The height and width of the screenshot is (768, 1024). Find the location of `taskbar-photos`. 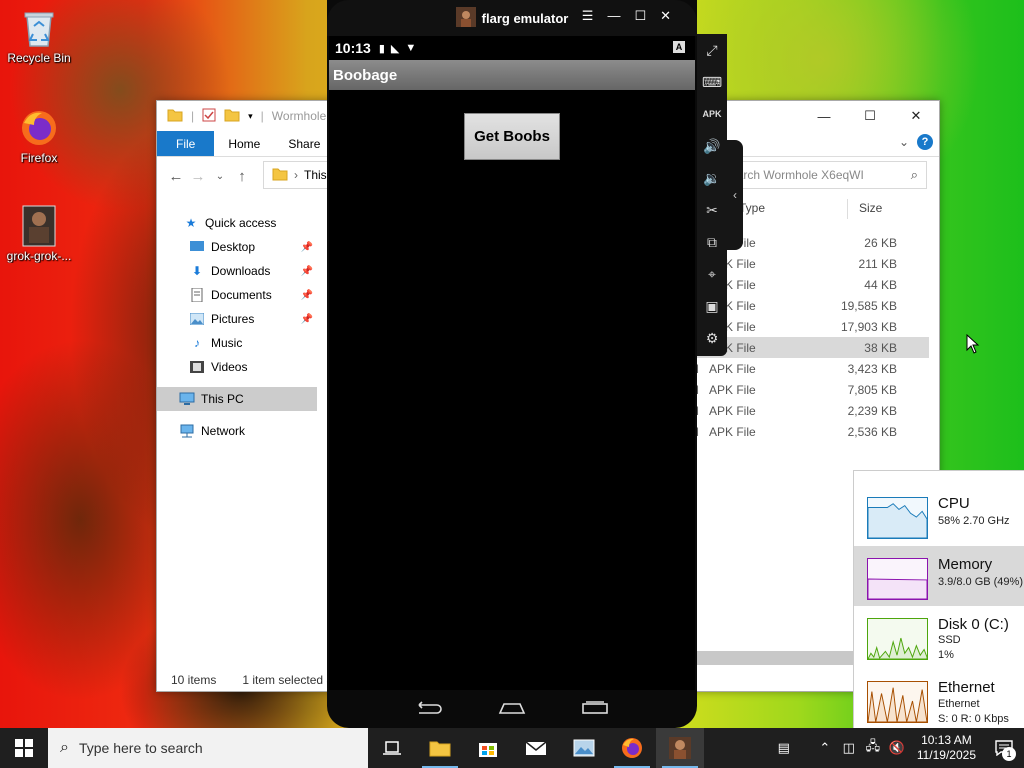

taskbar-photos is located at coordinates (584, 748).